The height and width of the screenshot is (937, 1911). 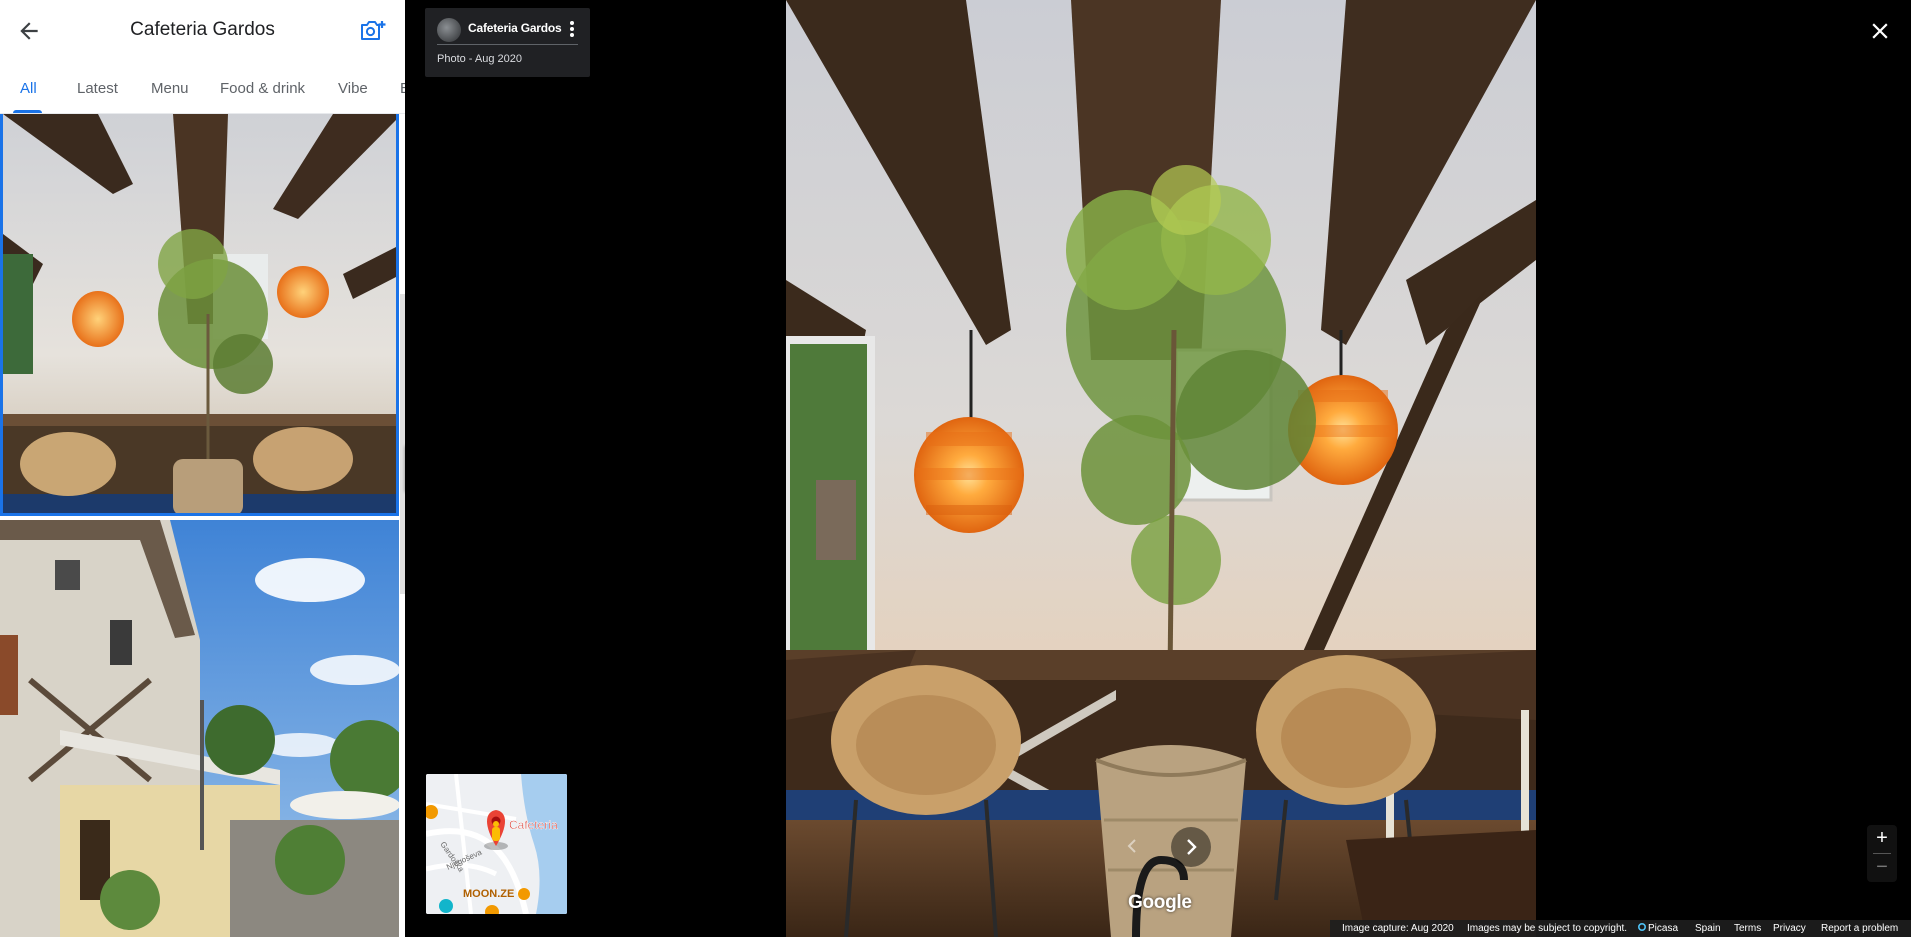 What do you see at coordinates (1160, 902) in the screenshot?
I see `google-logo: Google` at bounding box center [1160, 902].